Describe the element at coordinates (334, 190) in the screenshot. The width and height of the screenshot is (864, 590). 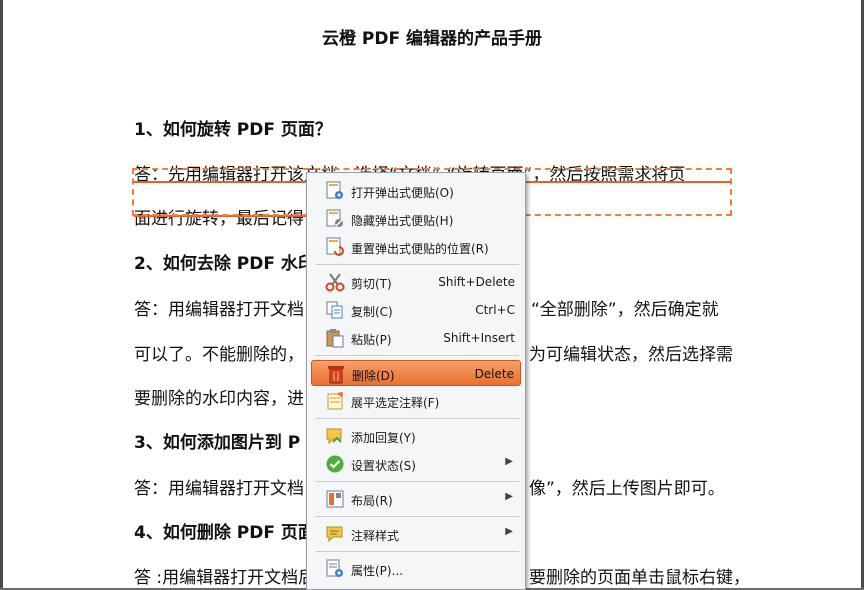
I see `note-open-icon` at that location.